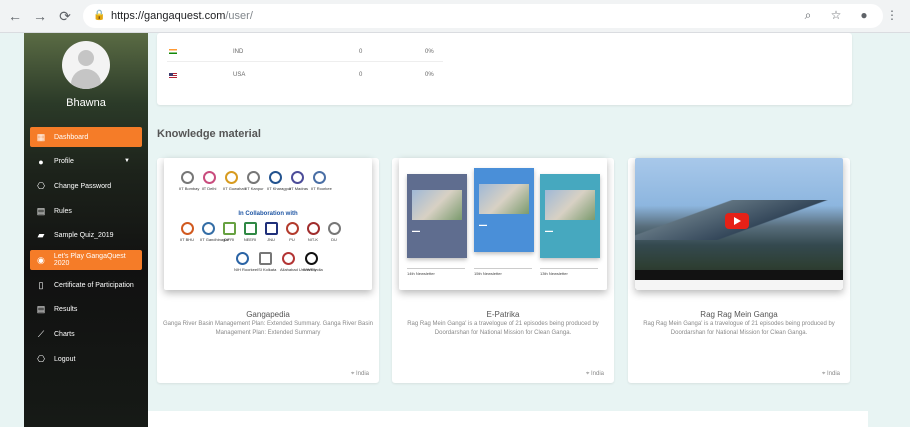 The width and height of the screenshot is (910, 427). I want to click on reload-icon: ⟳, so click(65, 16).